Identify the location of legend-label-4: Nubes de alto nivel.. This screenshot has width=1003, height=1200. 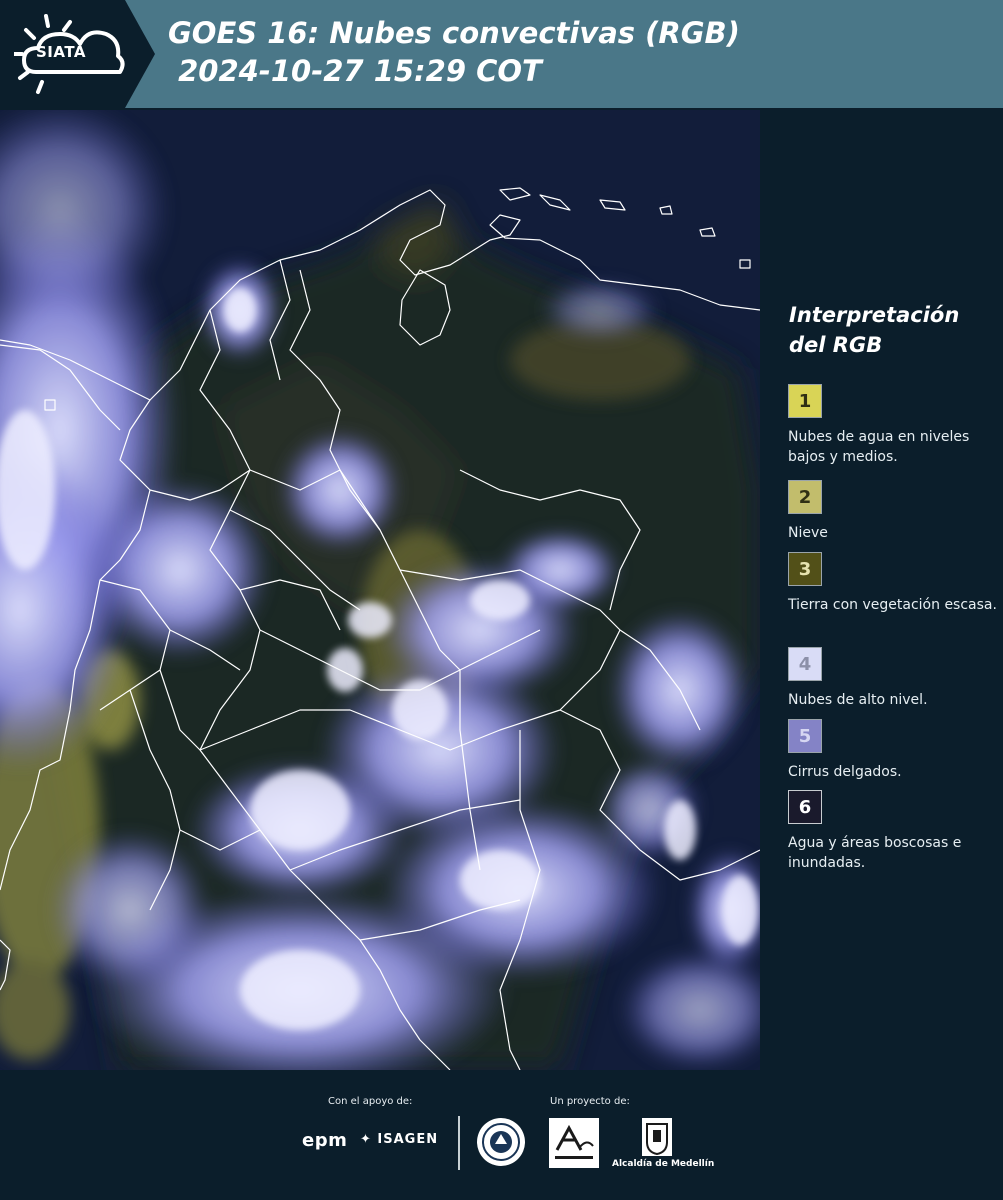
(858, 700).